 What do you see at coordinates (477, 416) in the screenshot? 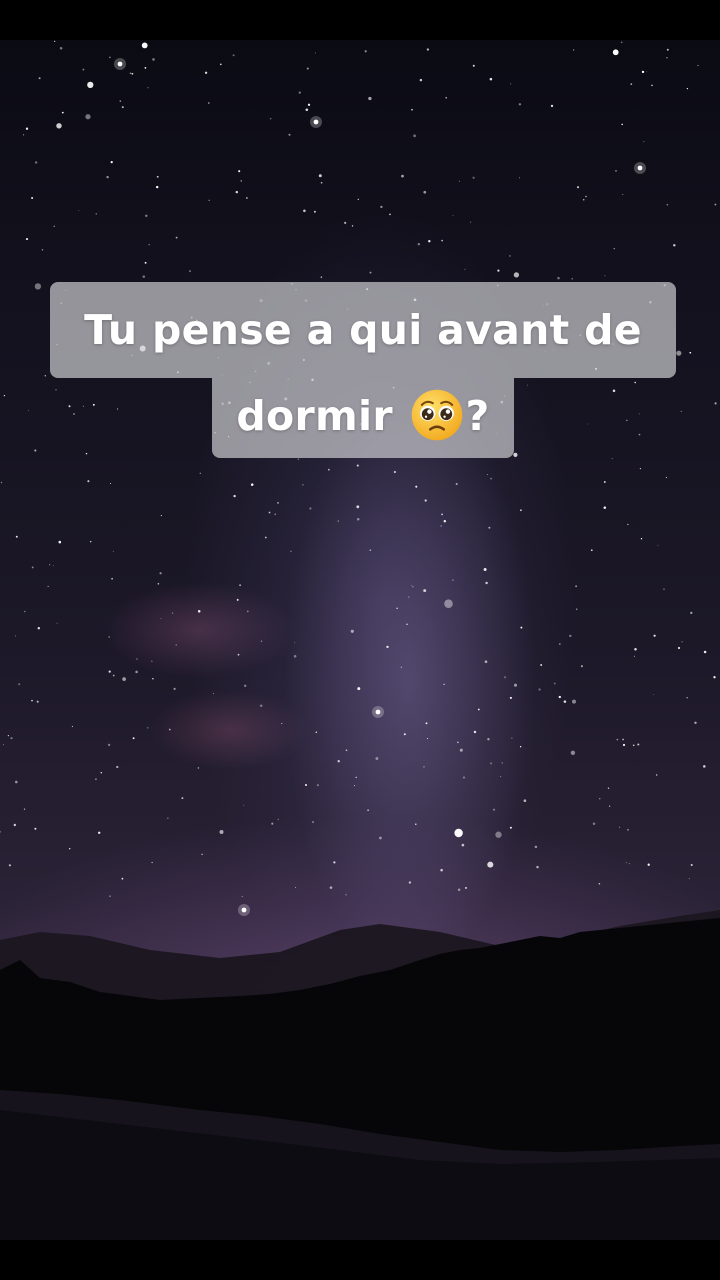
I see `caption-line-2-suffix: ?` at bounding box center [477, 416].